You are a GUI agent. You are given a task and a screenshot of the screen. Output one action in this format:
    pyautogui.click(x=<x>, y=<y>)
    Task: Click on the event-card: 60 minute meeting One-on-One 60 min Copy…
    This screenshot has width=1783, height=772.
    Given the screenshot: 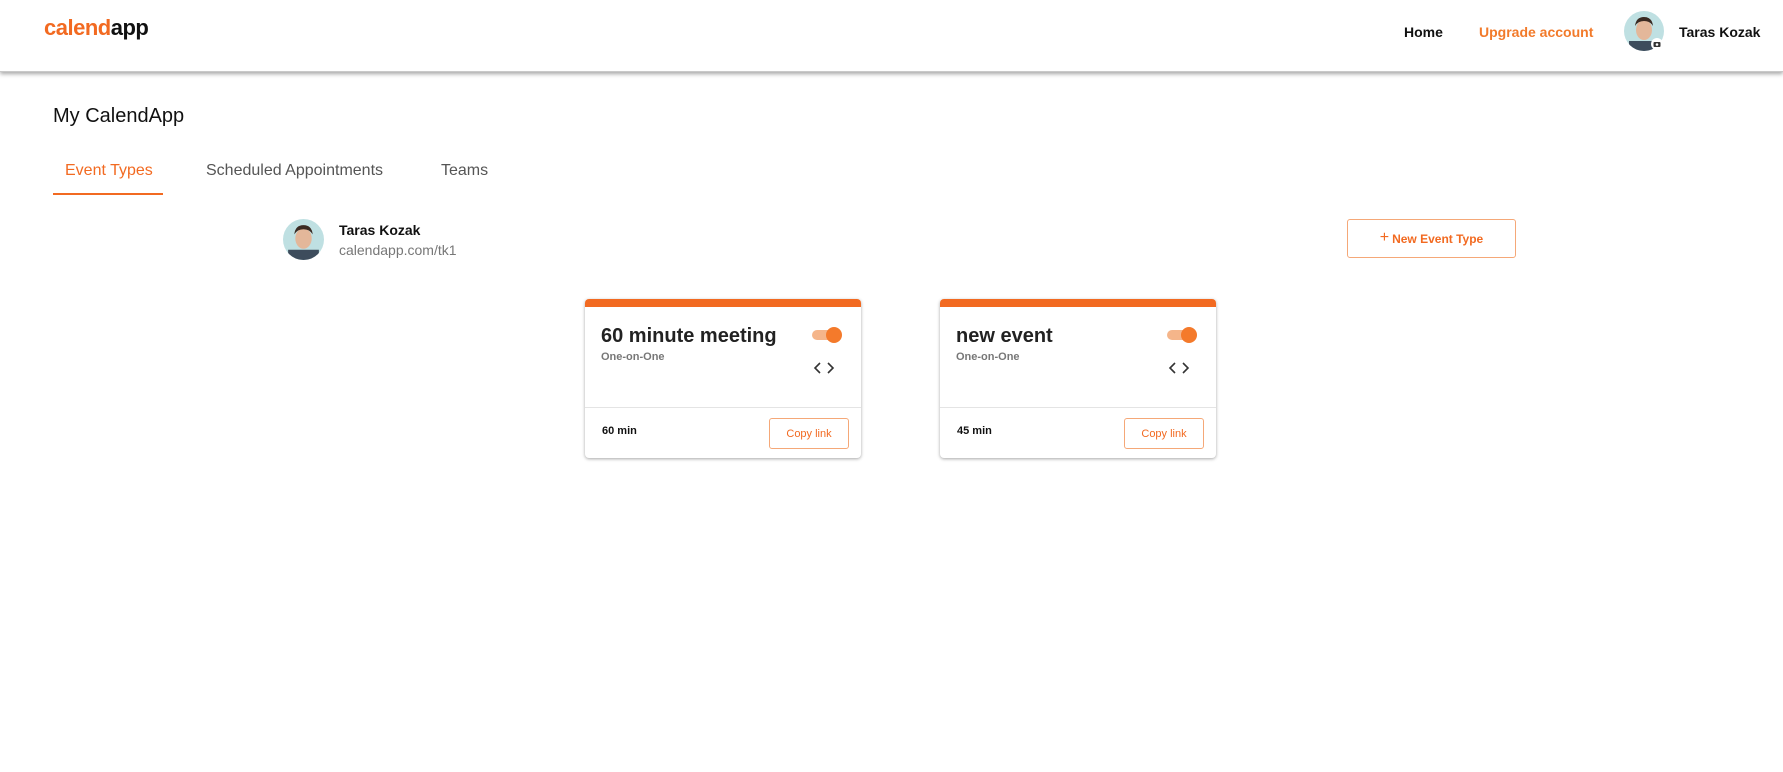 What is the action you would take?
    pyautogui.click(x=723, y=378)
    